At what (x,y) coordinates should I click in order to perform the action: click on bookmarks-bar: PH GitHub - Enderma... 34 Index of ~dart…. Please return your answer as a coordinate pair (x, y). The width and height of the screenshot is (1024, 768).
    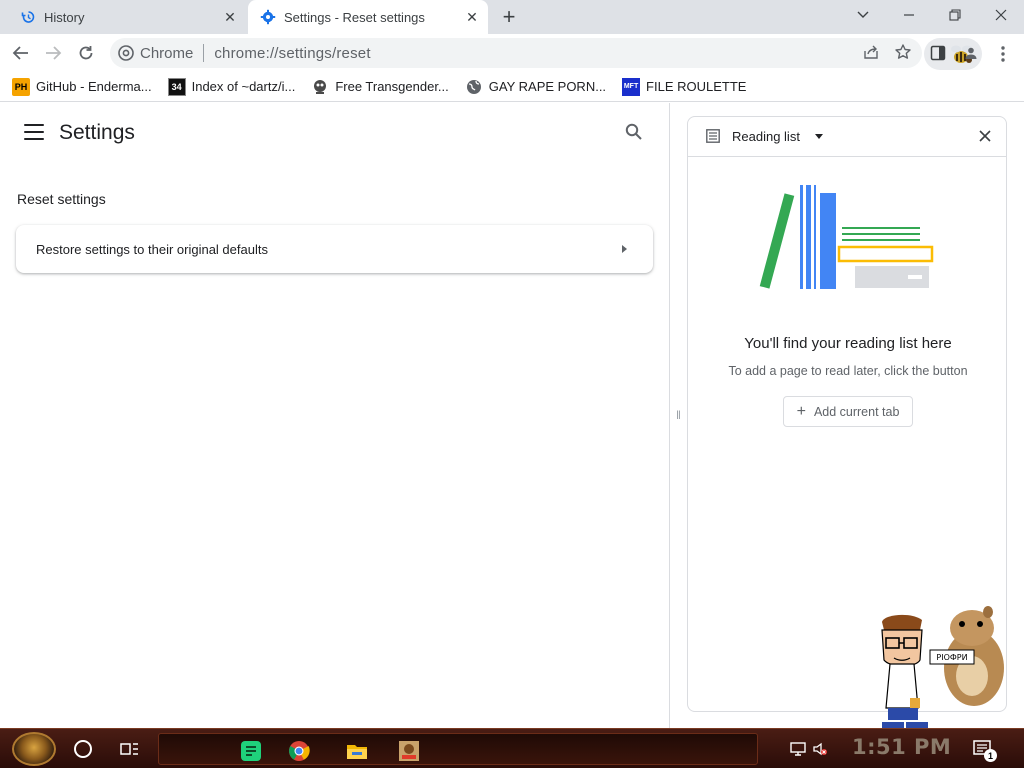
    Looking at the image, I should click on (512, 87).